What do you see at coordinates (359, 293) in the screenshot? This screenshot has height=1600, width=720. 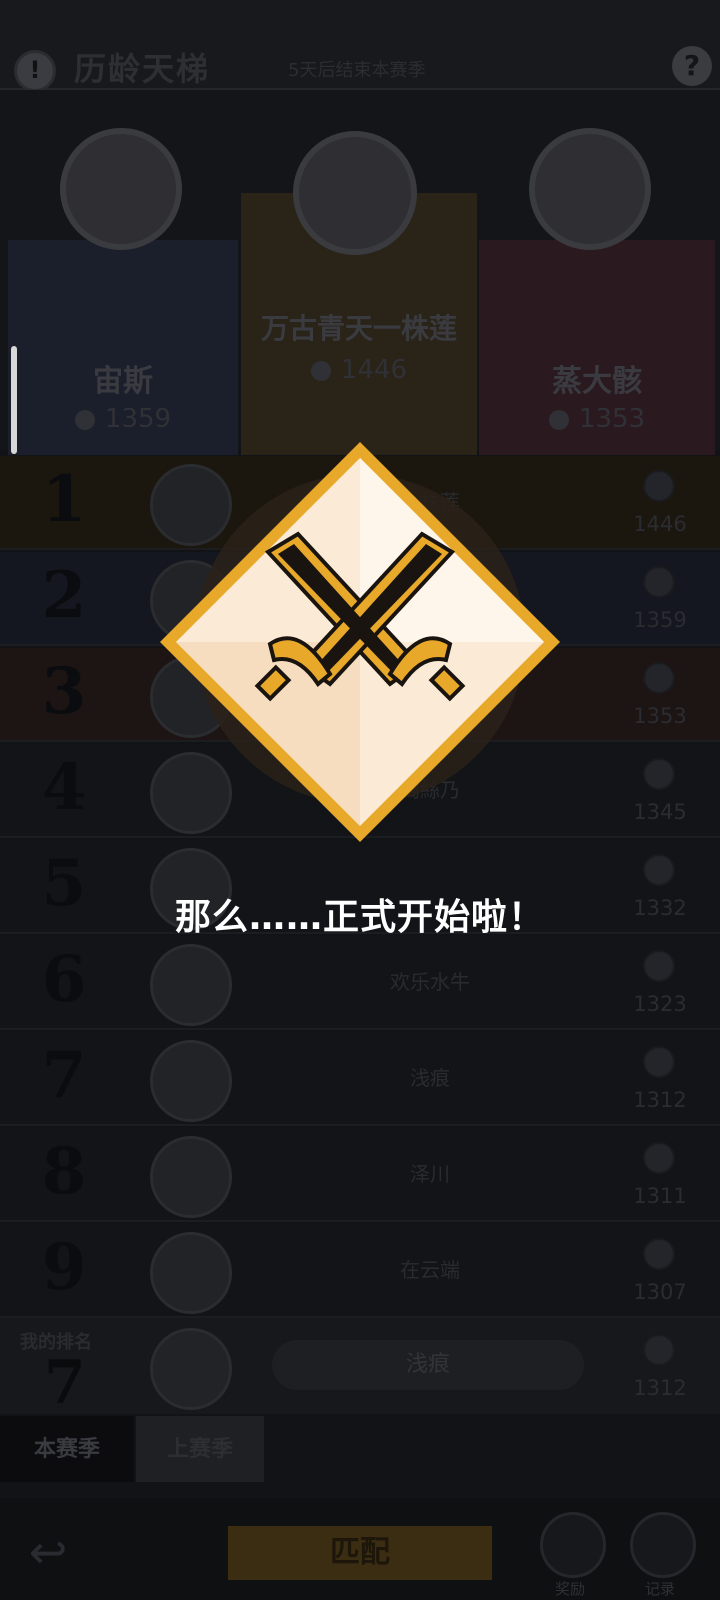 I see `podium-first: 万古青天一株莲 1446` at bounding box center [359, 293].